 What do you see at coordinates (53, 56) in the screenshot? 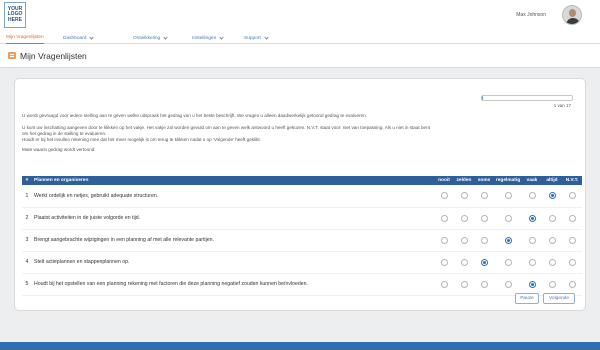
I see `page-title: Mijn Vragenlijsten` at bounding box center [53, 56].